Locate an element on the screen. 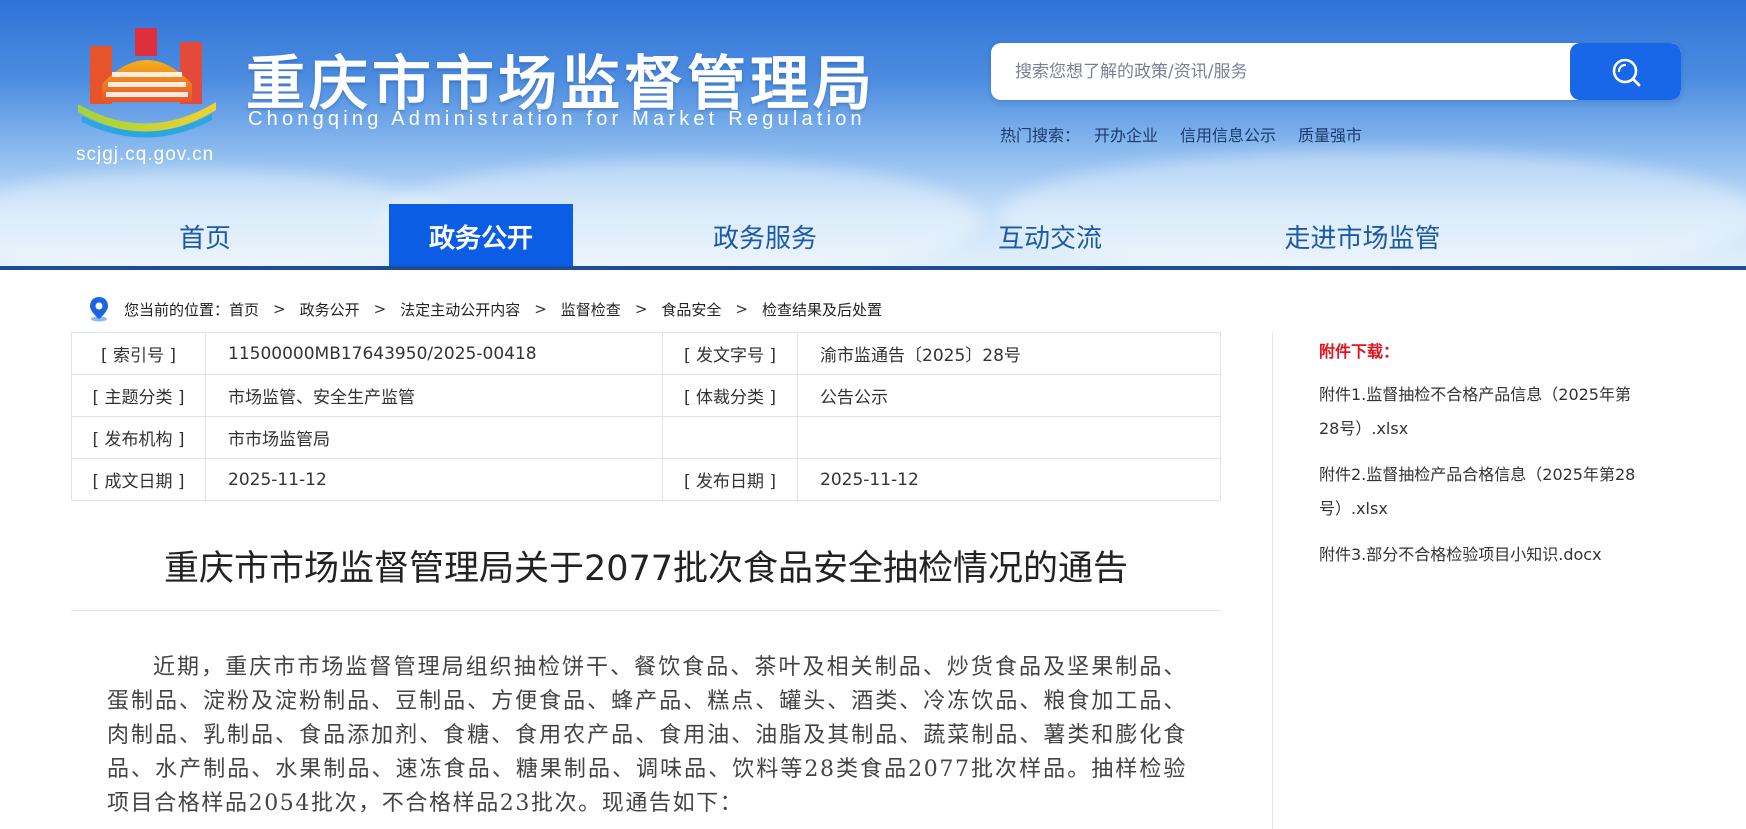  meta-value: 11500000MB17643950/2025-00418 is located at coordinates (434, 353).